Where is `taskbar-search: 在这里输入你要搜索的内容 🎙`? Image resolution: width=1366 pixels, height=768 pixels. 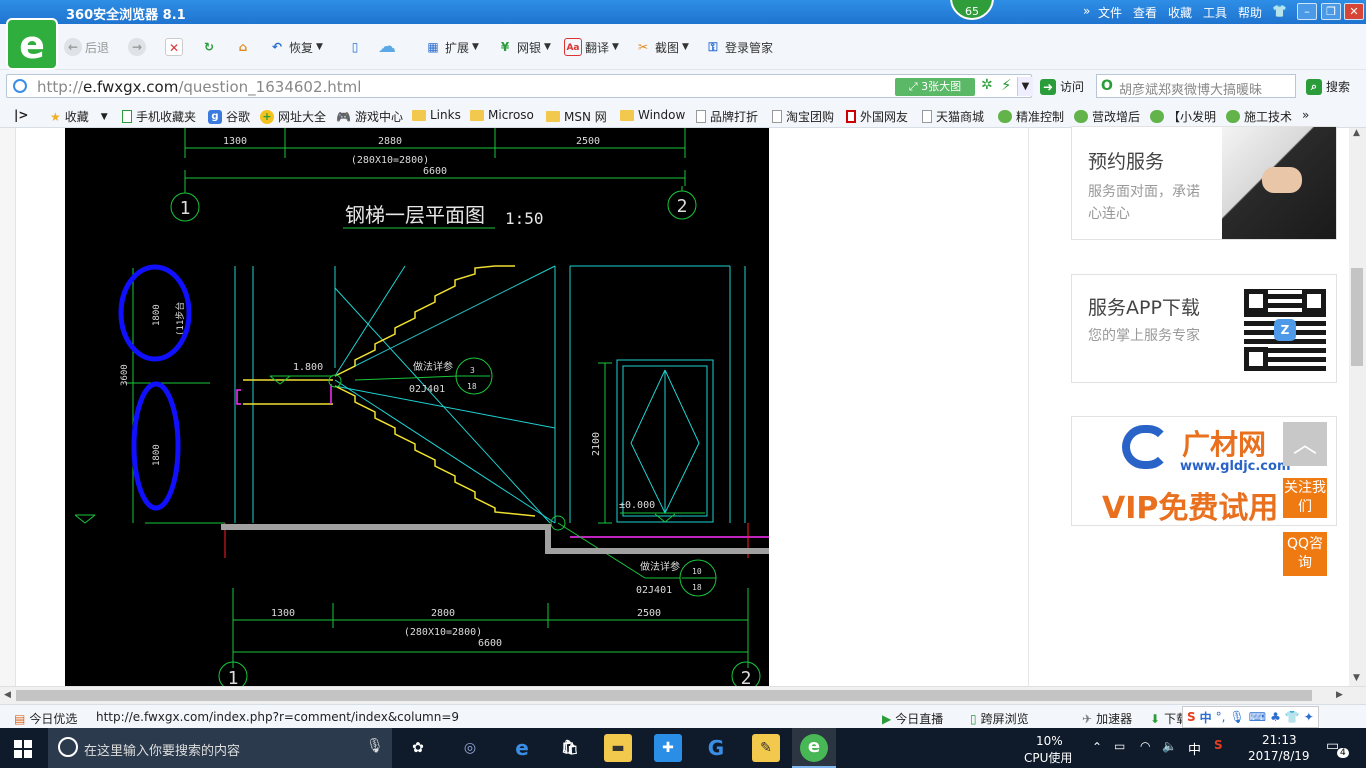 taskbar-search: 在这里输入你要搜索的内容 🎙 is located at coordinates (220, 748).